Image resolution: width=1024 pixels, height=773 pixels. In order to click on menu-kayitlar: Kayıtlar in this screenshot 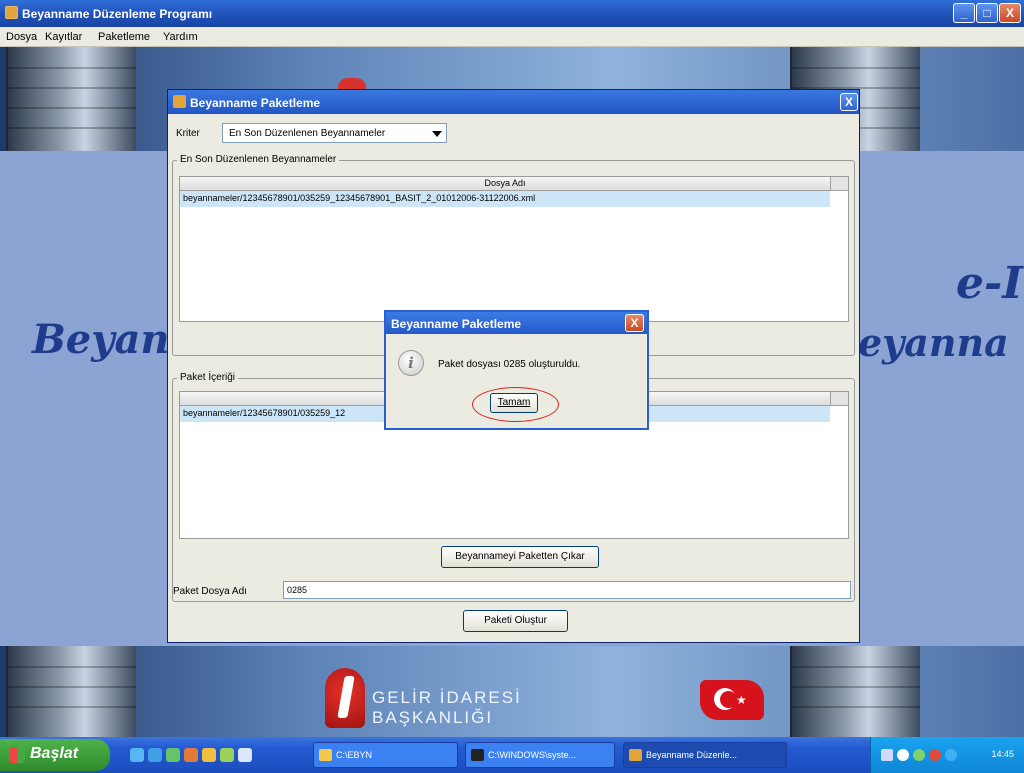, I will do `click(63, 37)`.